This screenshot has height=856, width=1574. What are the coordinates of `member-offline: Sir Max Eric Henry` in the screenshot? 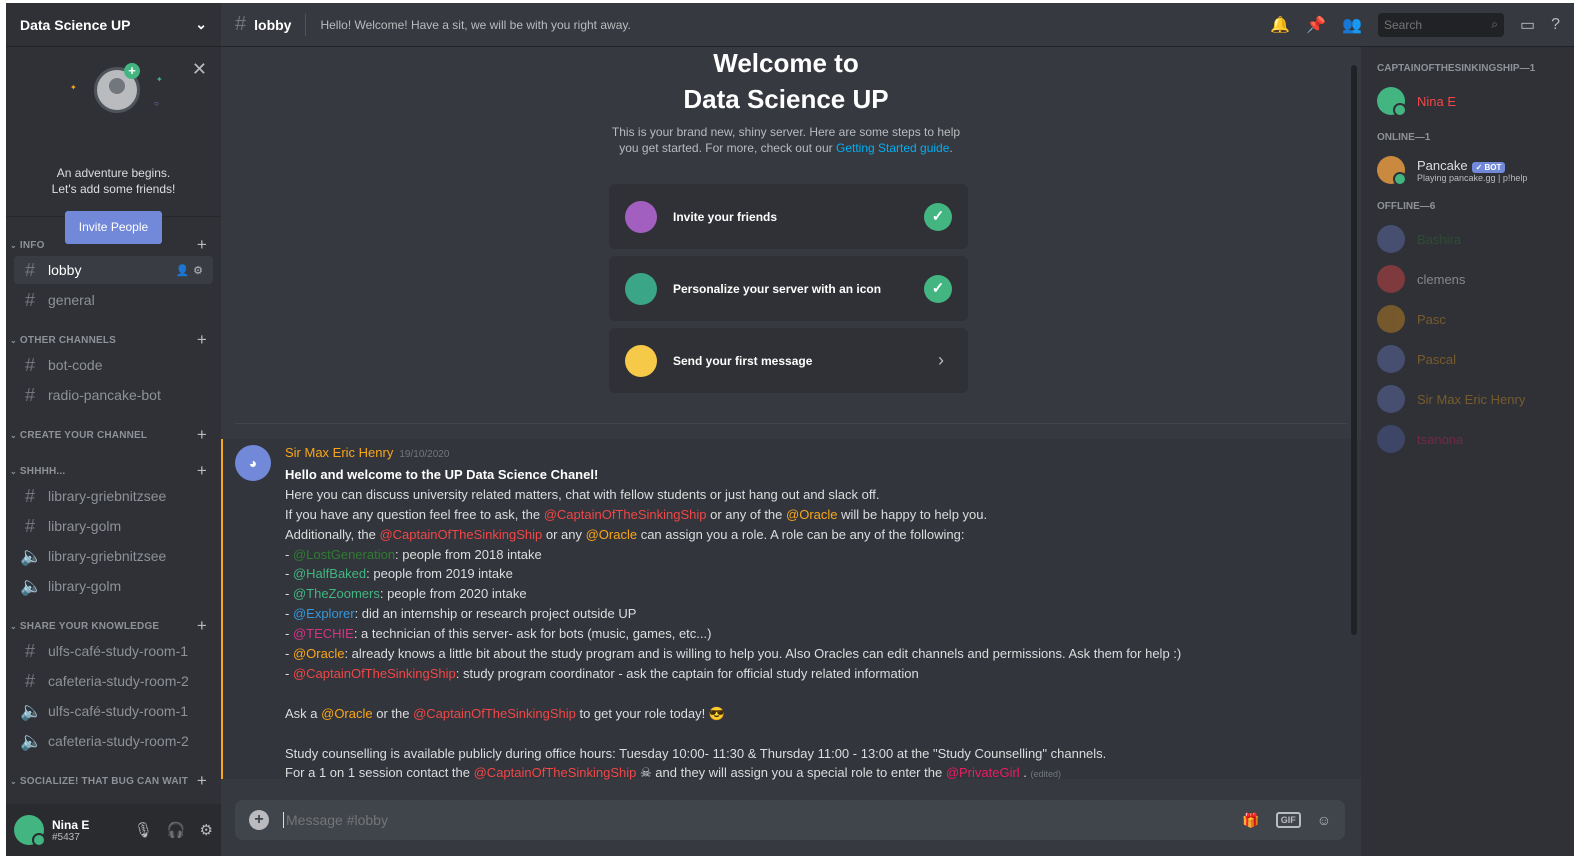 It's located at (1471, 399).